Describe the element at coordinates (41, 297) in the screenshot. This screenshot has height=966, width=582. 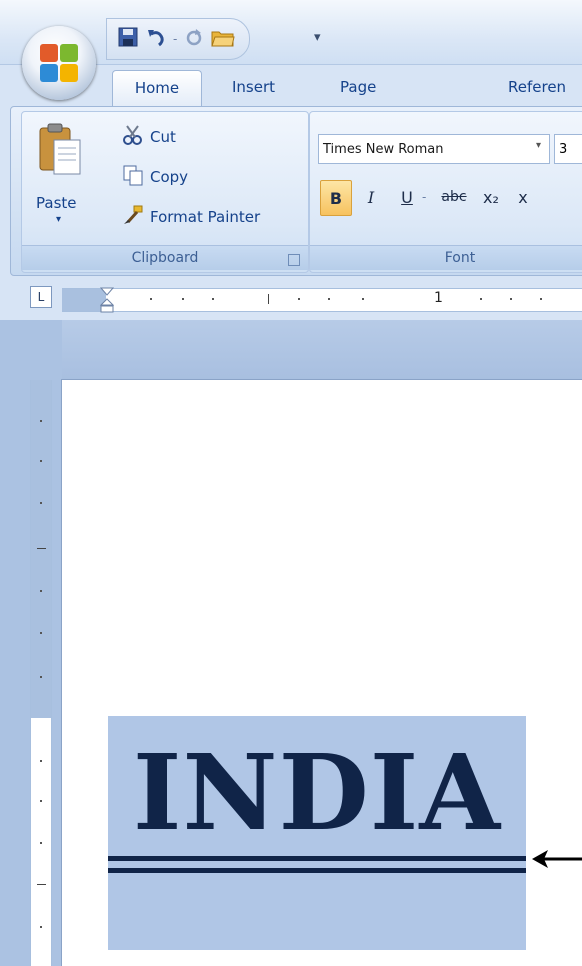
I see `tab-selector-button: L` at that location.